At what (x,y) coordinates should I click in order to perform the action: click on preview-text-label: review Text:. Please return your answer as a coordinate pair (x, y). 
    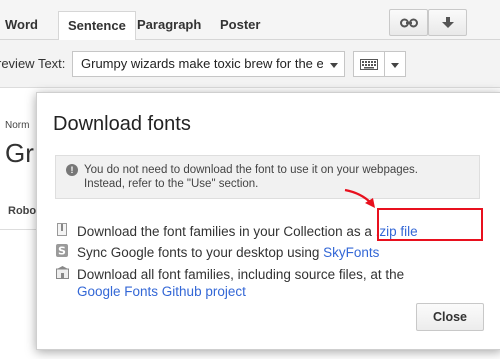
    Looking at the image, I should click on (33, 63).